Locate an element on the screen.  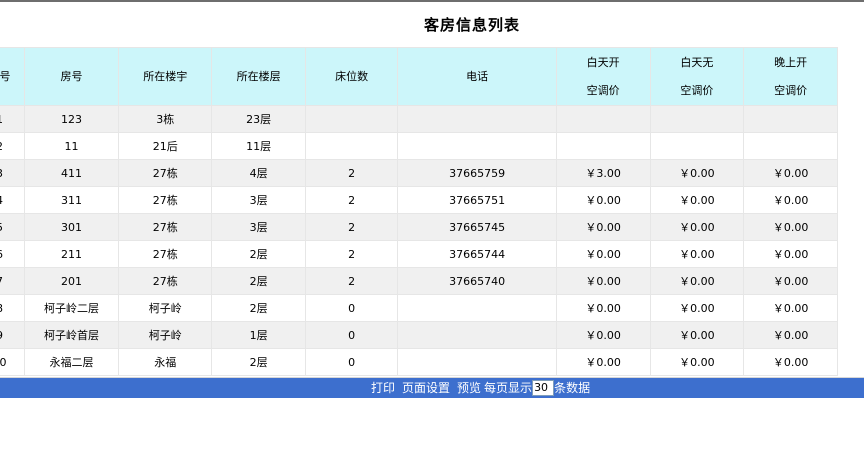
column-header-label: 序号 is located at coordinates (5, 76).